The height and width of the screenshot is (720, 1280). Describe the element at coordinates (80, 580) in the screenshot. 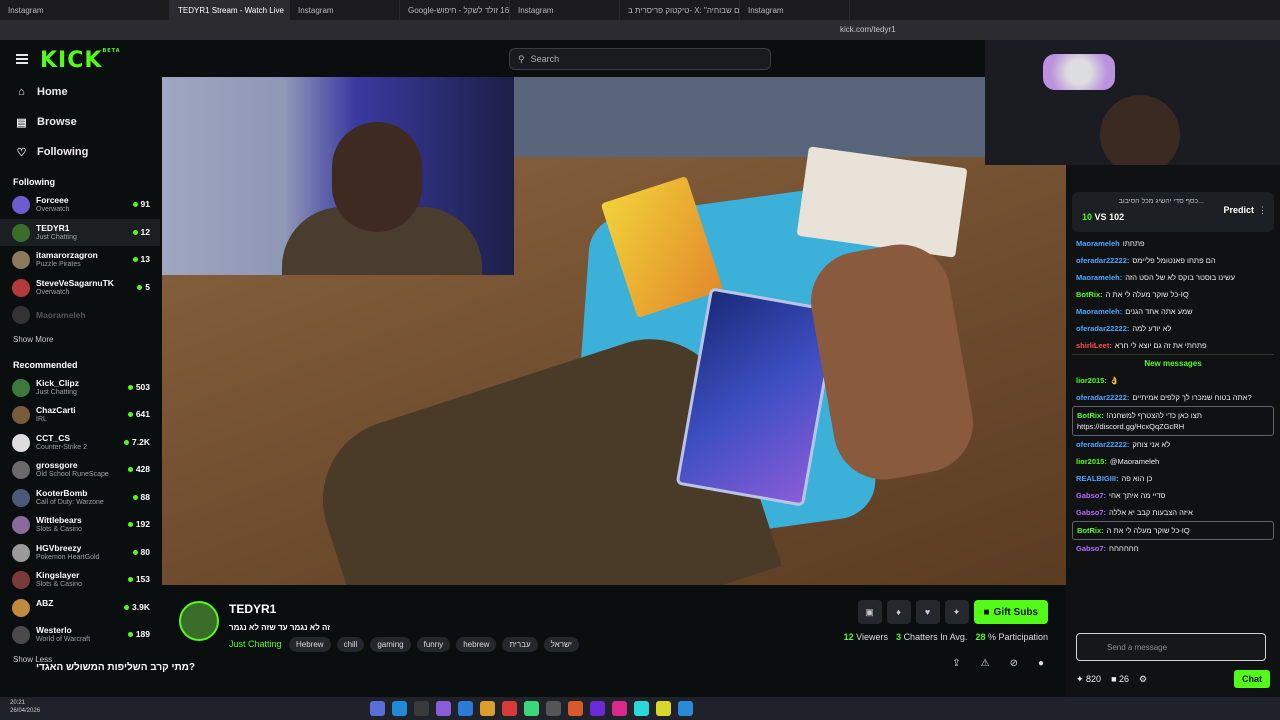

I see `recommended-channel: Kingslayer Slots & Casino 153` at that location.